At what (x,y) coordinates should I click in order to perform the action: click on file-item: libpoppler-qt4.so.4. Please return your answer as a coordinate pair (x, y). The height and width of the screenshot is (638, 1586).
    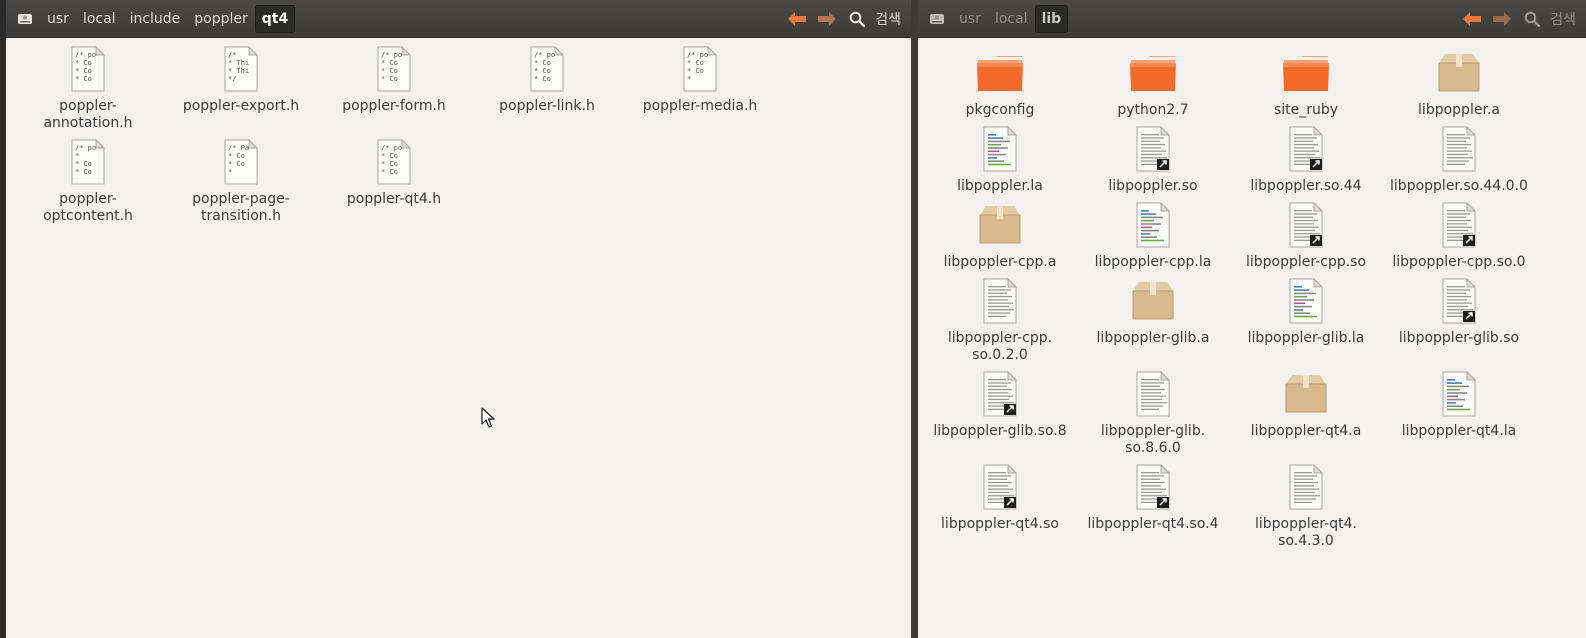
    Looking at the image, I should click on (1153, 498).